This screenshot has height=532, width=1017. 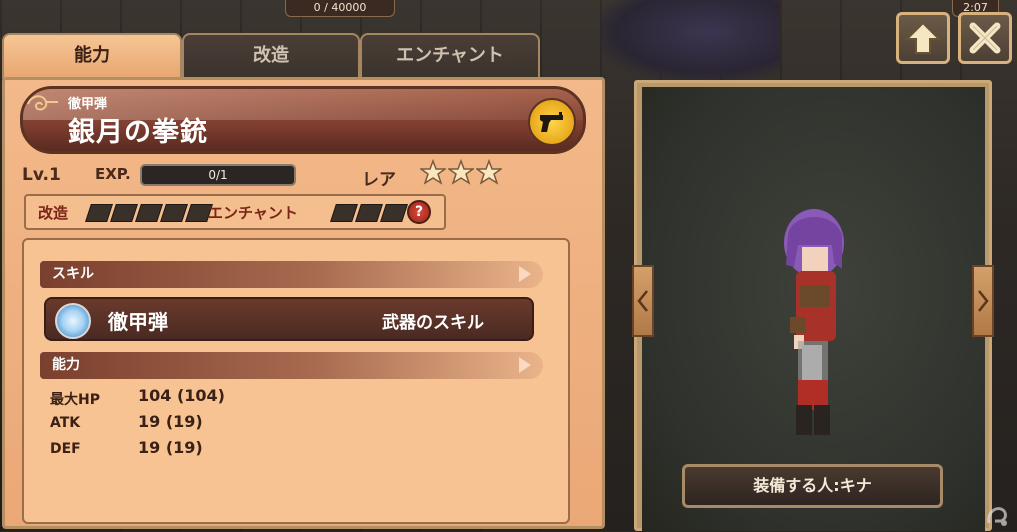 I want to click on skill-section-title: スキル, so click(x=73, y=274).